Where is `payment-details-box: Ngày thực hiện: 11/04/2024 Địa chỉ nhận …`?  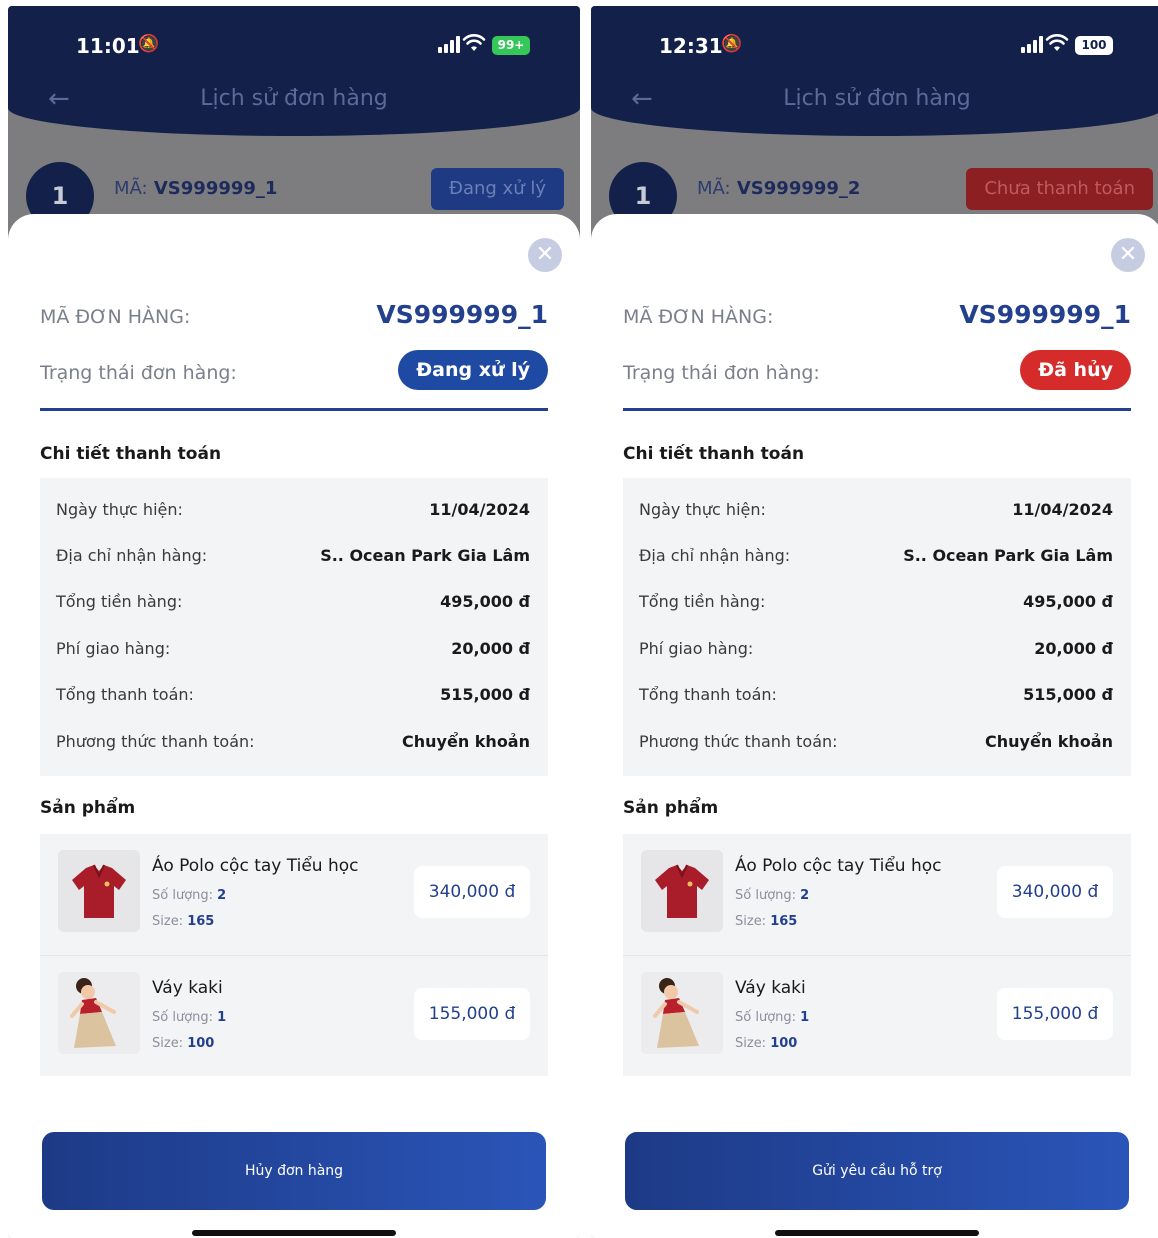
payment-details-box: Ngày thực hiện: 11/04/2024 Địa chỉ nhận … is located at coordinates (877, 627).